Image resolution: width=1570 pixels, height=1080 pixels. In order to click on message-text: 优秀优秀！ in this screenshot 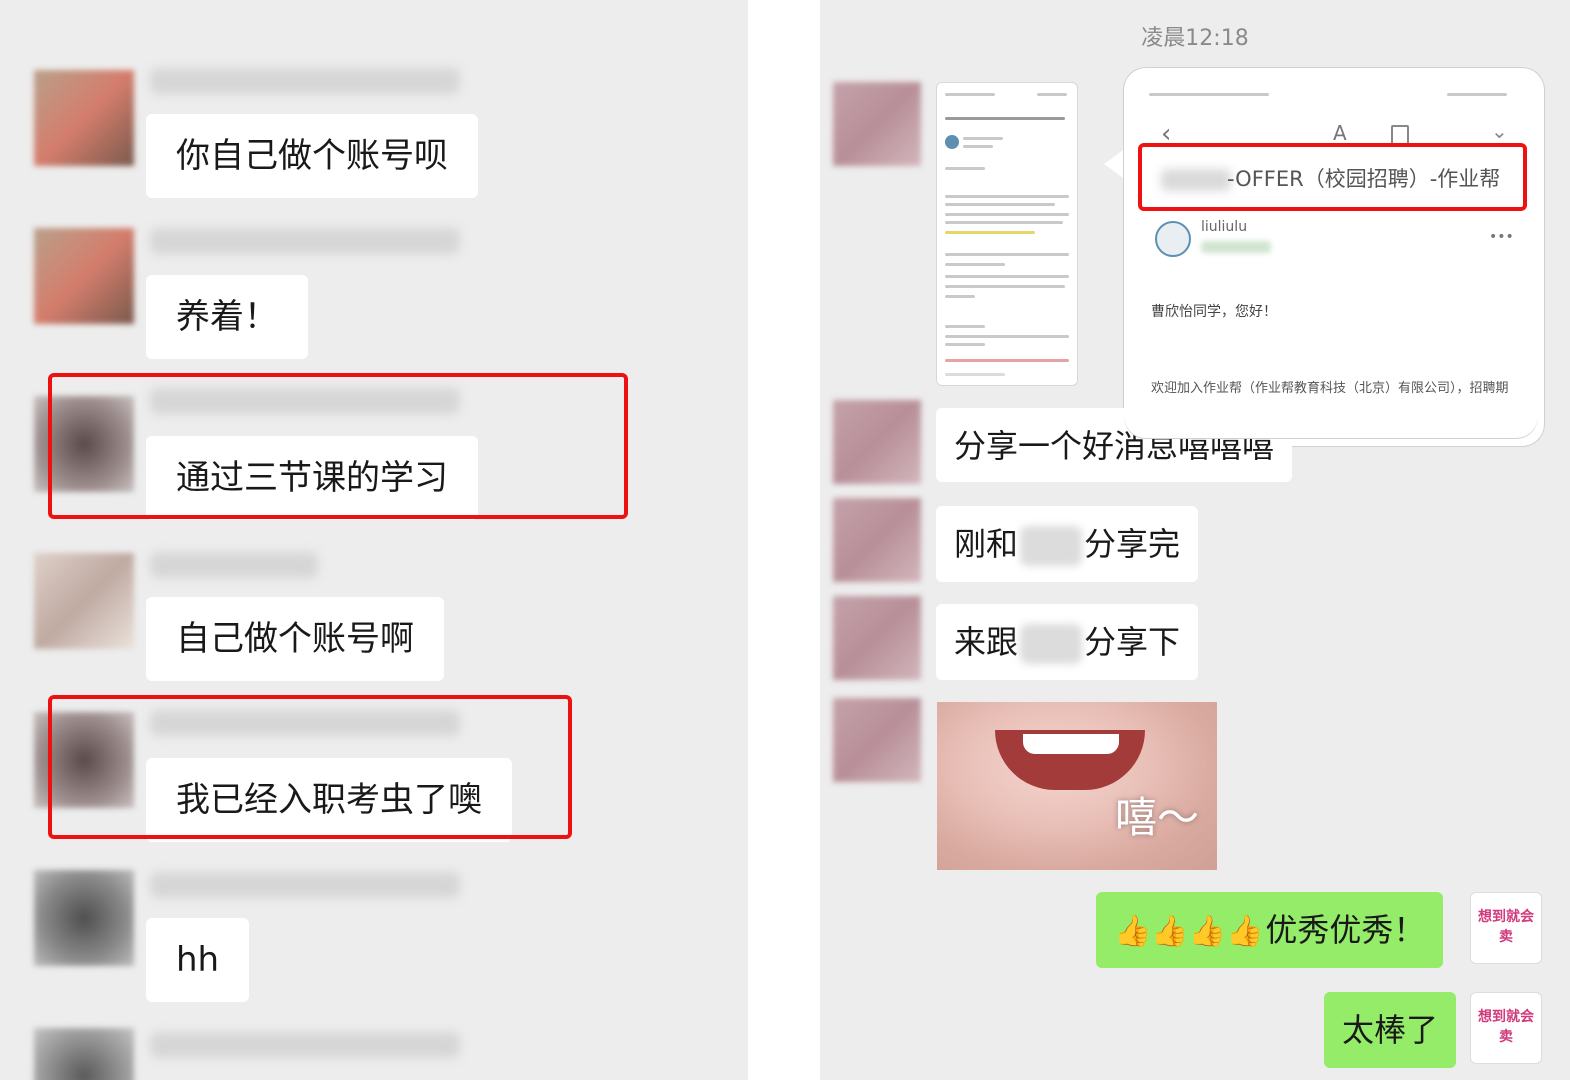, I will do `click(1345, 930)`.